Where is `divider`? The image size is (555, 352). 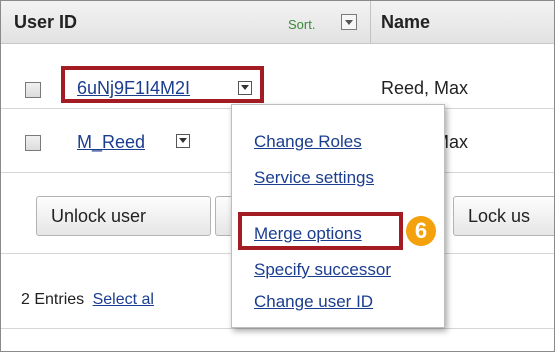
divider is located at coordinates (277, 328).